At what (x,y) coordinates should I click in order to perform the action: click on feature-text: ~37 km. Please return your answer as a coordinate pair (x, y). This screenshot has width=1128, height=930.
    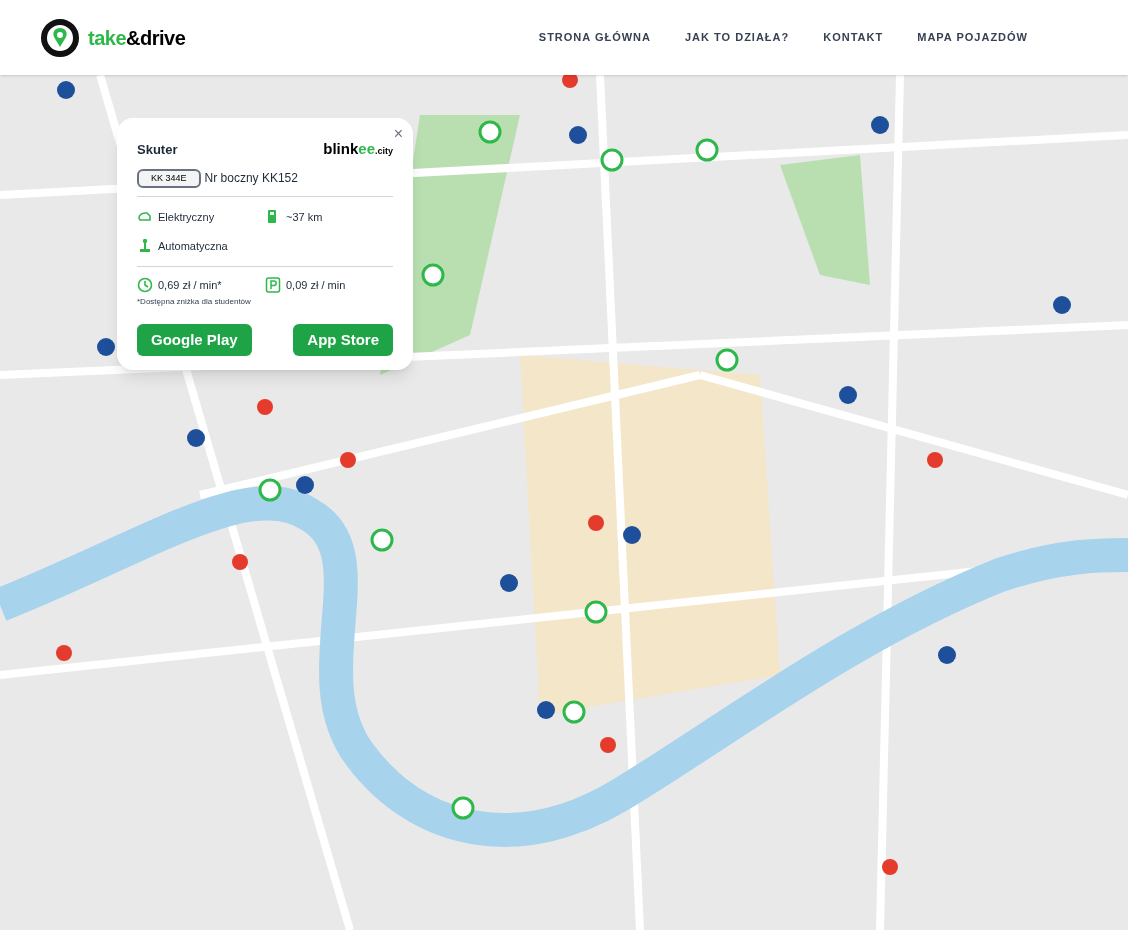
    Looking at the image, I should click on (304, 217).